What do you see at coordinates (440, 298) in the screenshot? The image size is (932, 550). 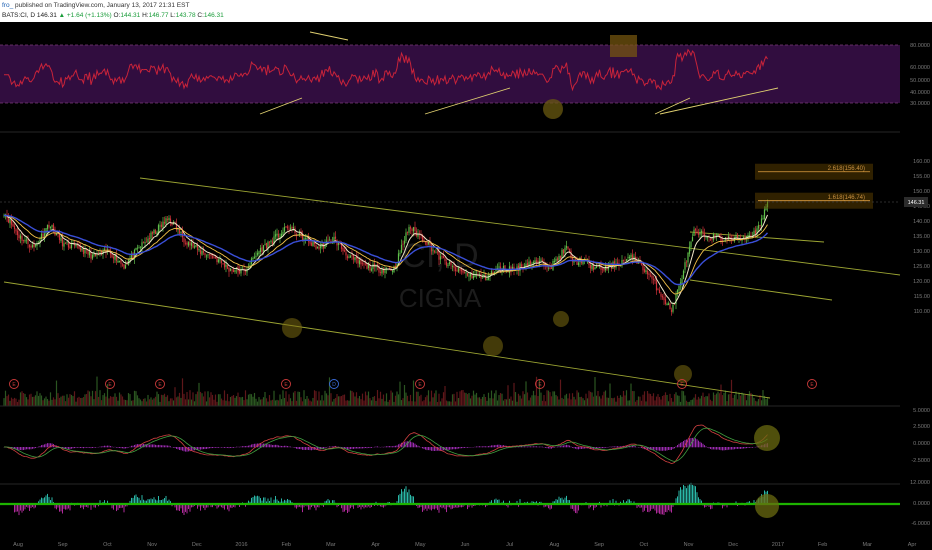 I see `watermark-name: CIGNA` at bounding box center [440, 298].